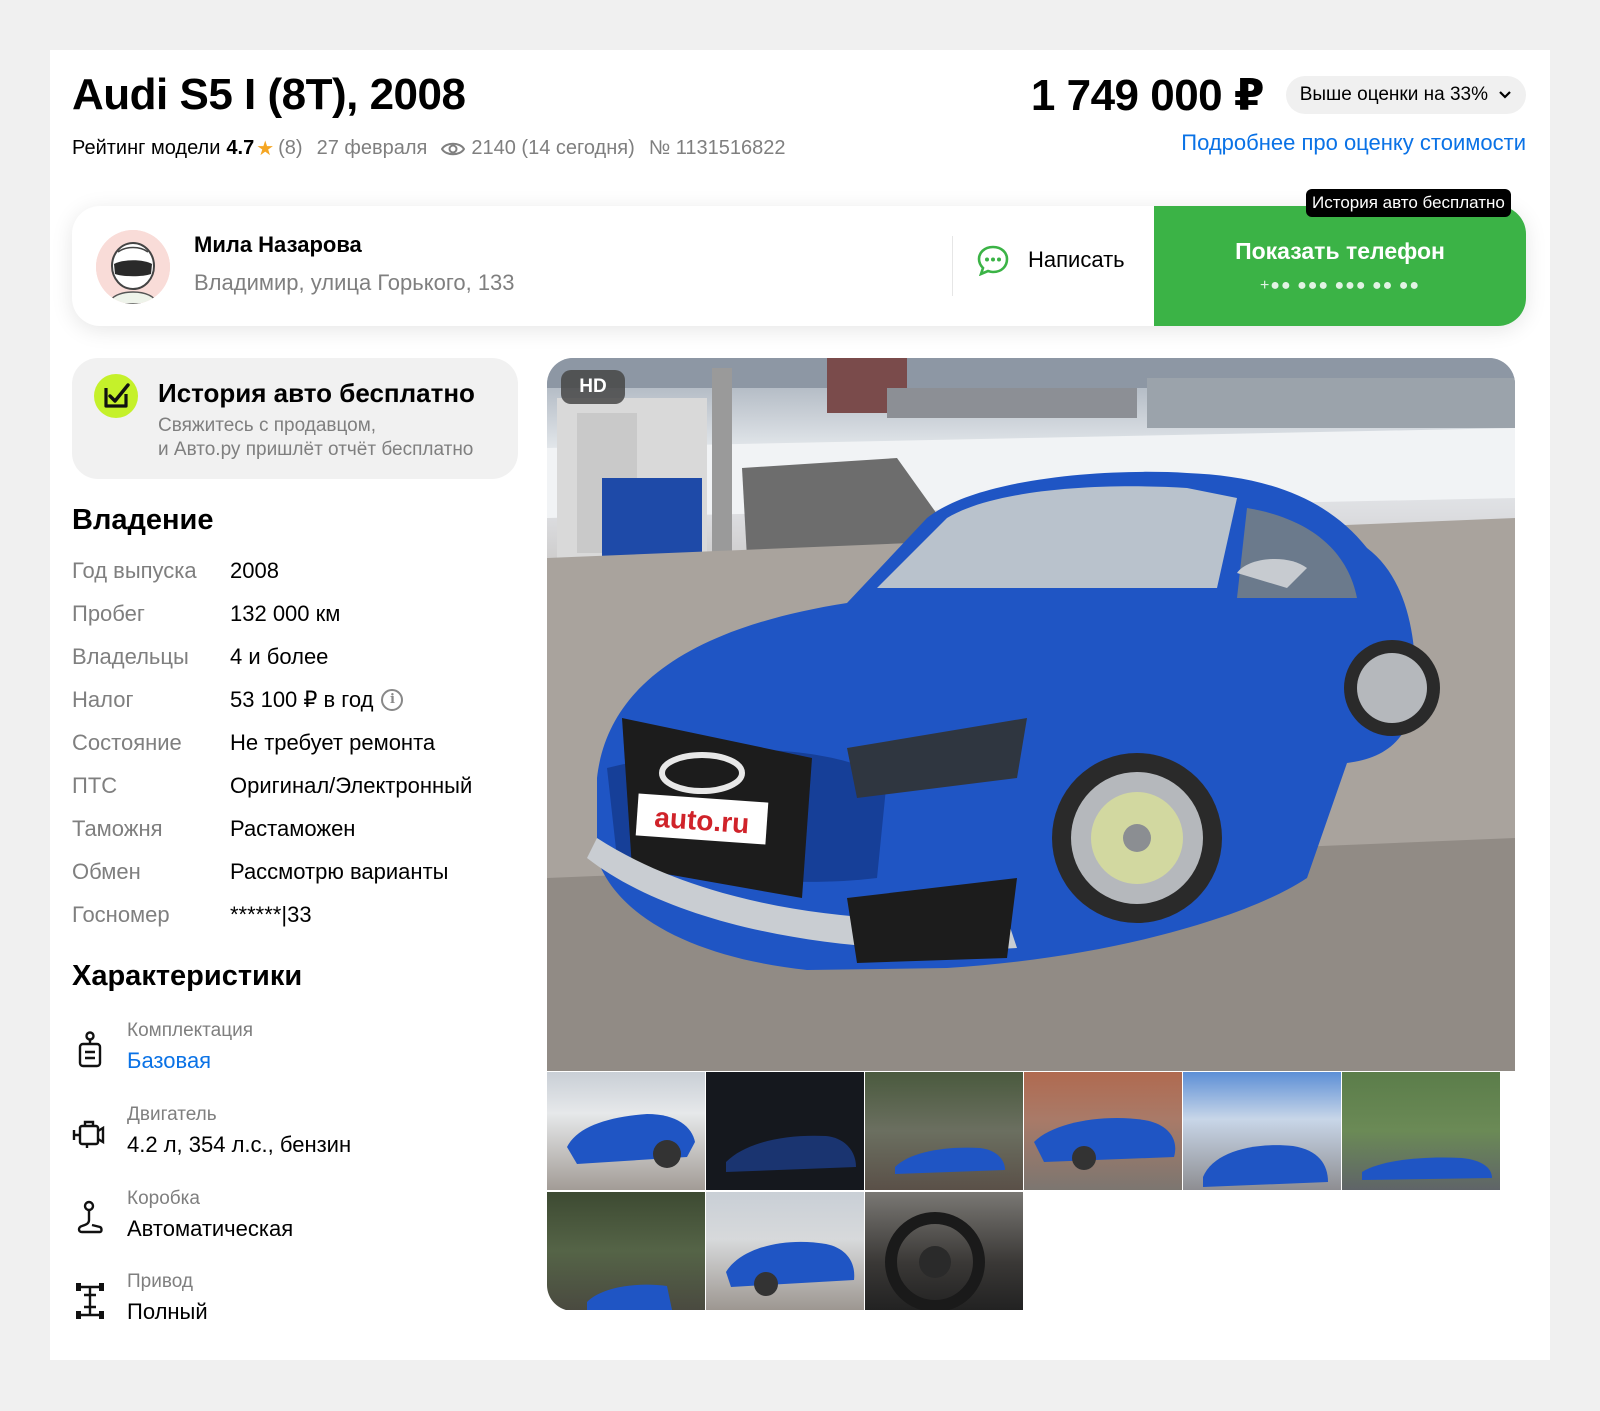 The height and width of the screenshot is (1411, 1600). Describe the element at coordinates (290, 148) in the screenshot. I see `reviews-count: (8)` at that location.